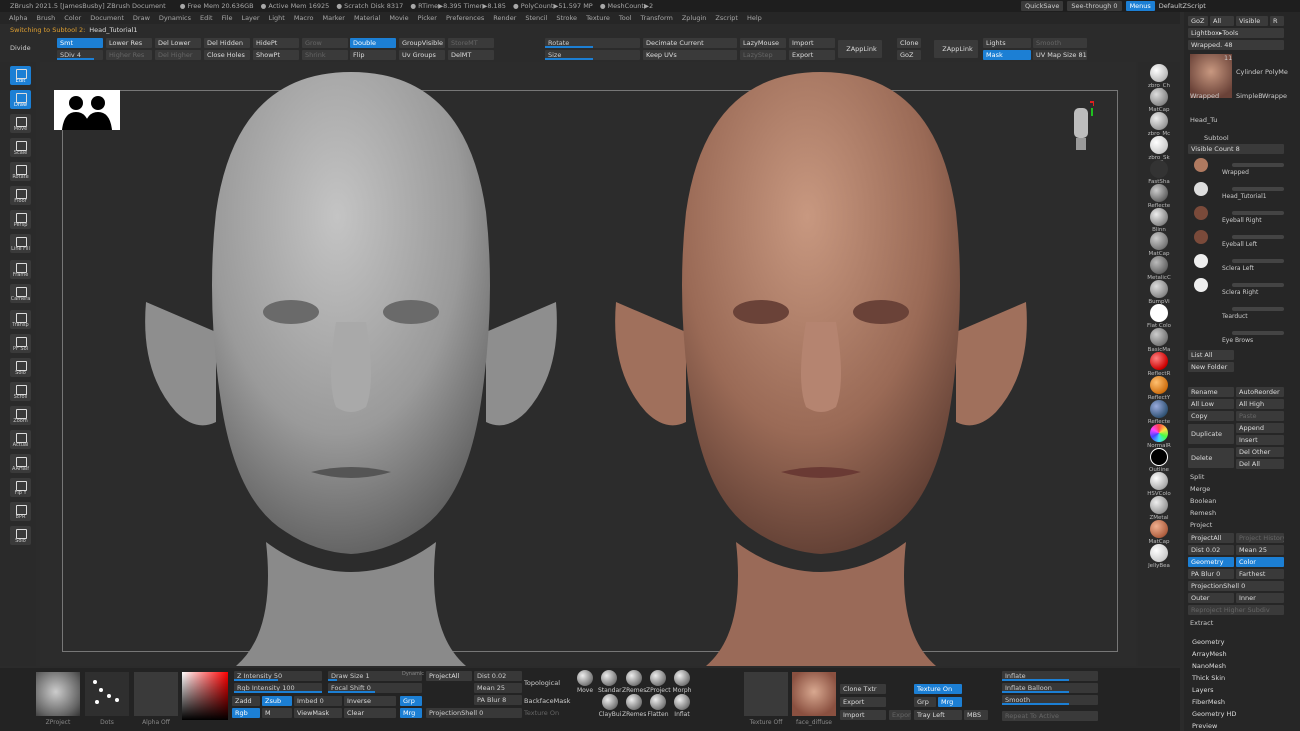 The image size is (1300, 731). Describe the element at coordinates (1007, 43) in the screenshot. I see `lights-toggle: Lights` at that location.